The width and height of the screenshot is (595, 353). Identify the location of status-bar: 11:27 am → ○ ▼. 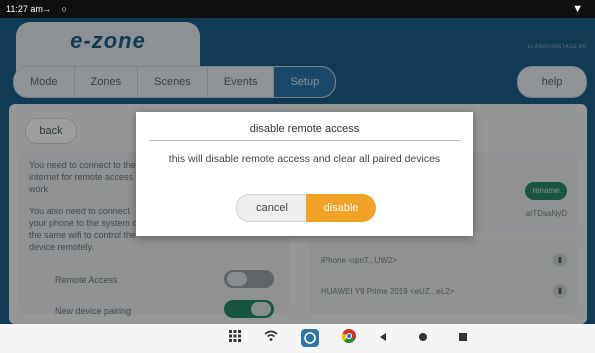
(297, 9).